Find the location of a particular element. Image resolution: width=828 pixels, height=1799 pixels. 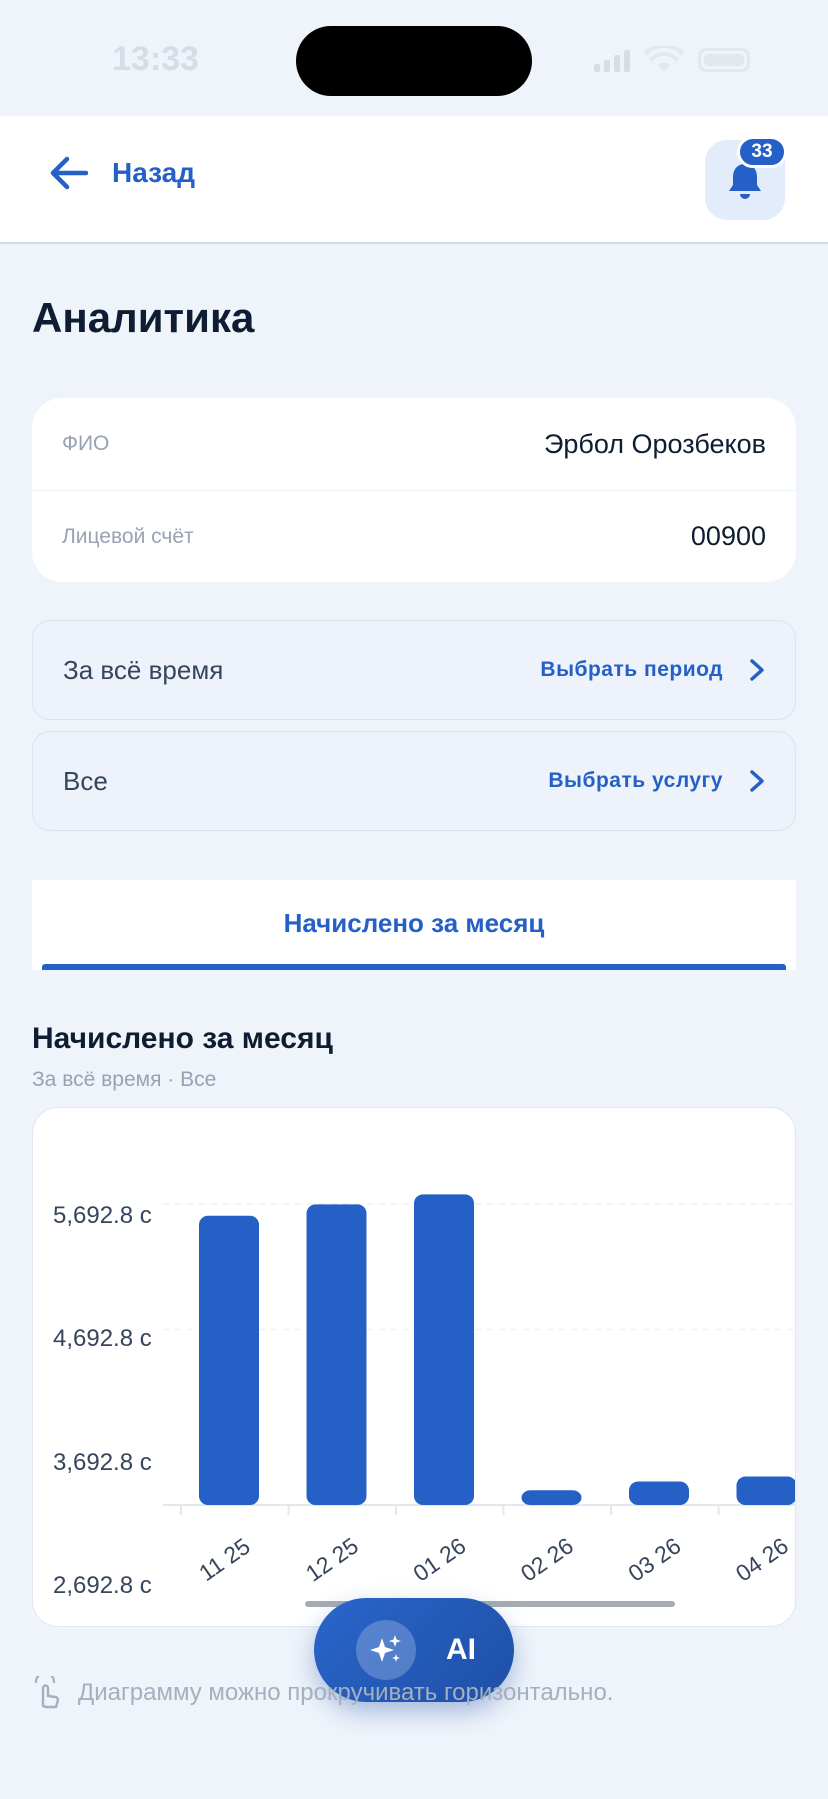

info-row-account: Лицевой счёт 00900 is located at coordinates (414, 536).